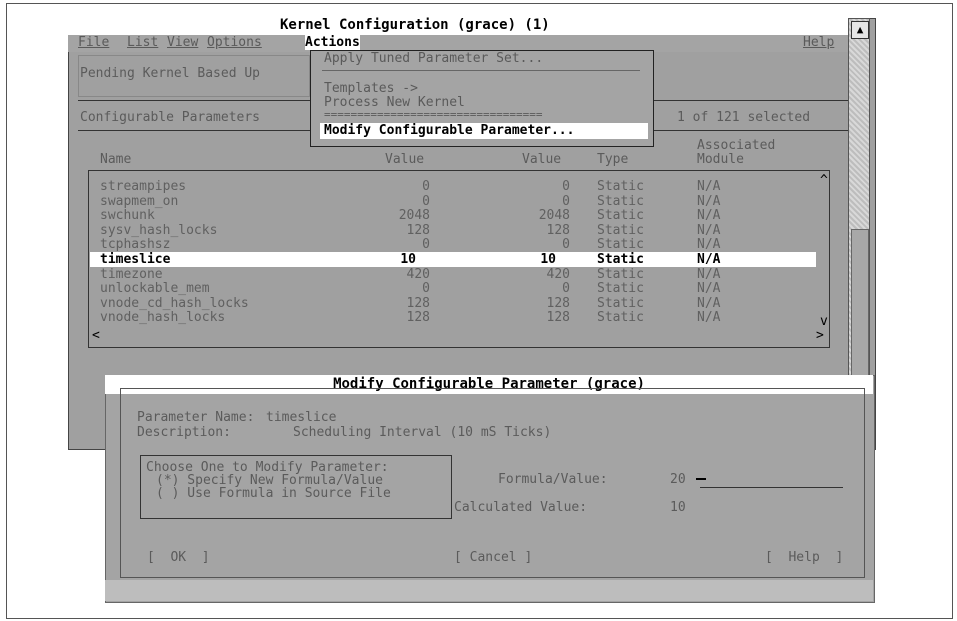  Describe the element at coordinates (93, 42) in the screenshot. I see `menu-file: File` at that location.